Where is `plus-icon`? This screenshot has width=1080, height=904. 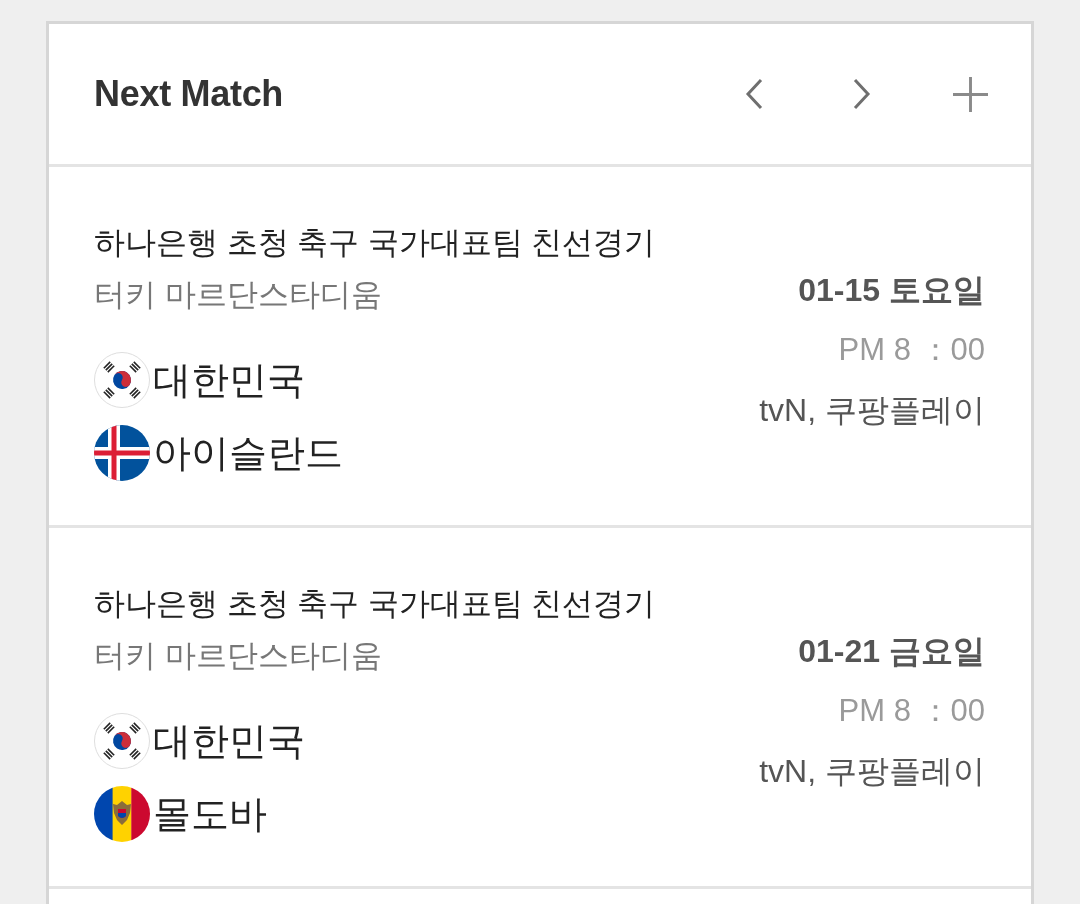
plus-icon is located at coordinates (970, 94).